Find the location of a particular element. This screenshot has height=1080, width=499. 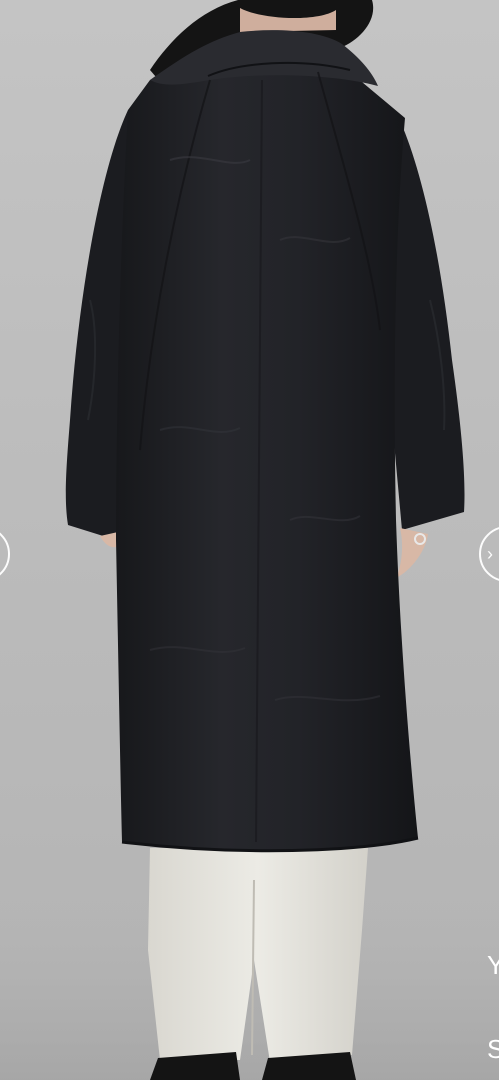

chevron-right-icon: › is located at coordinates (490, 553).